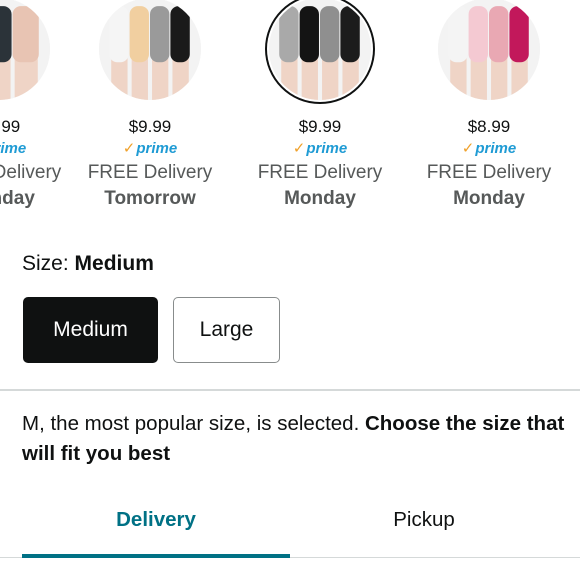 This screenshot has height=580, width=580. What do you see at coordinates (226, 330) in the screenshot?
I see `size-option-large: Large` at bounding box center [226, 330].